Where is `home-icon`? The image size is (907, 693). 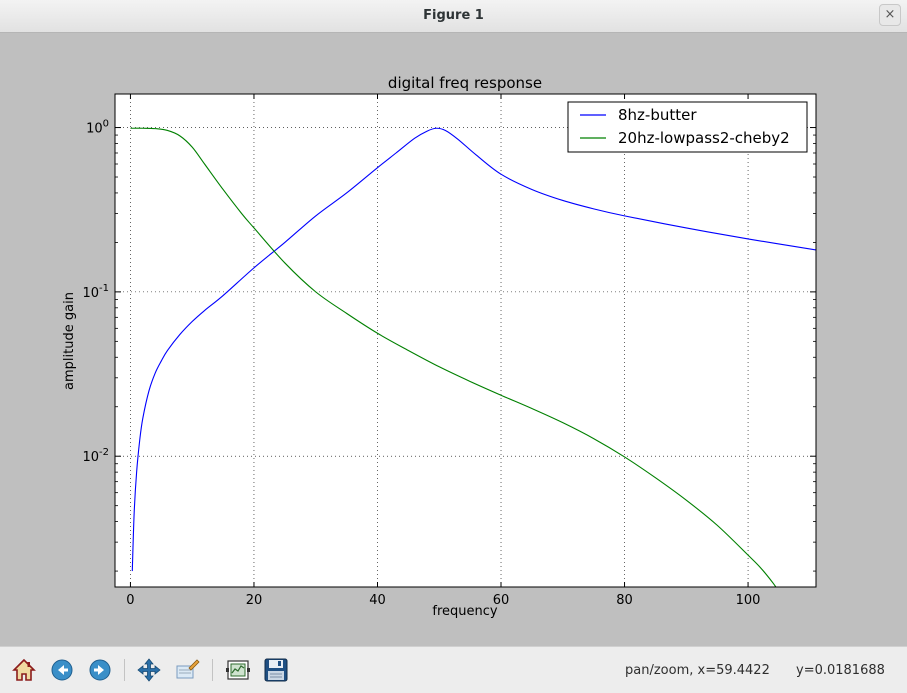
home-icon is located at coordinates (24, 669).